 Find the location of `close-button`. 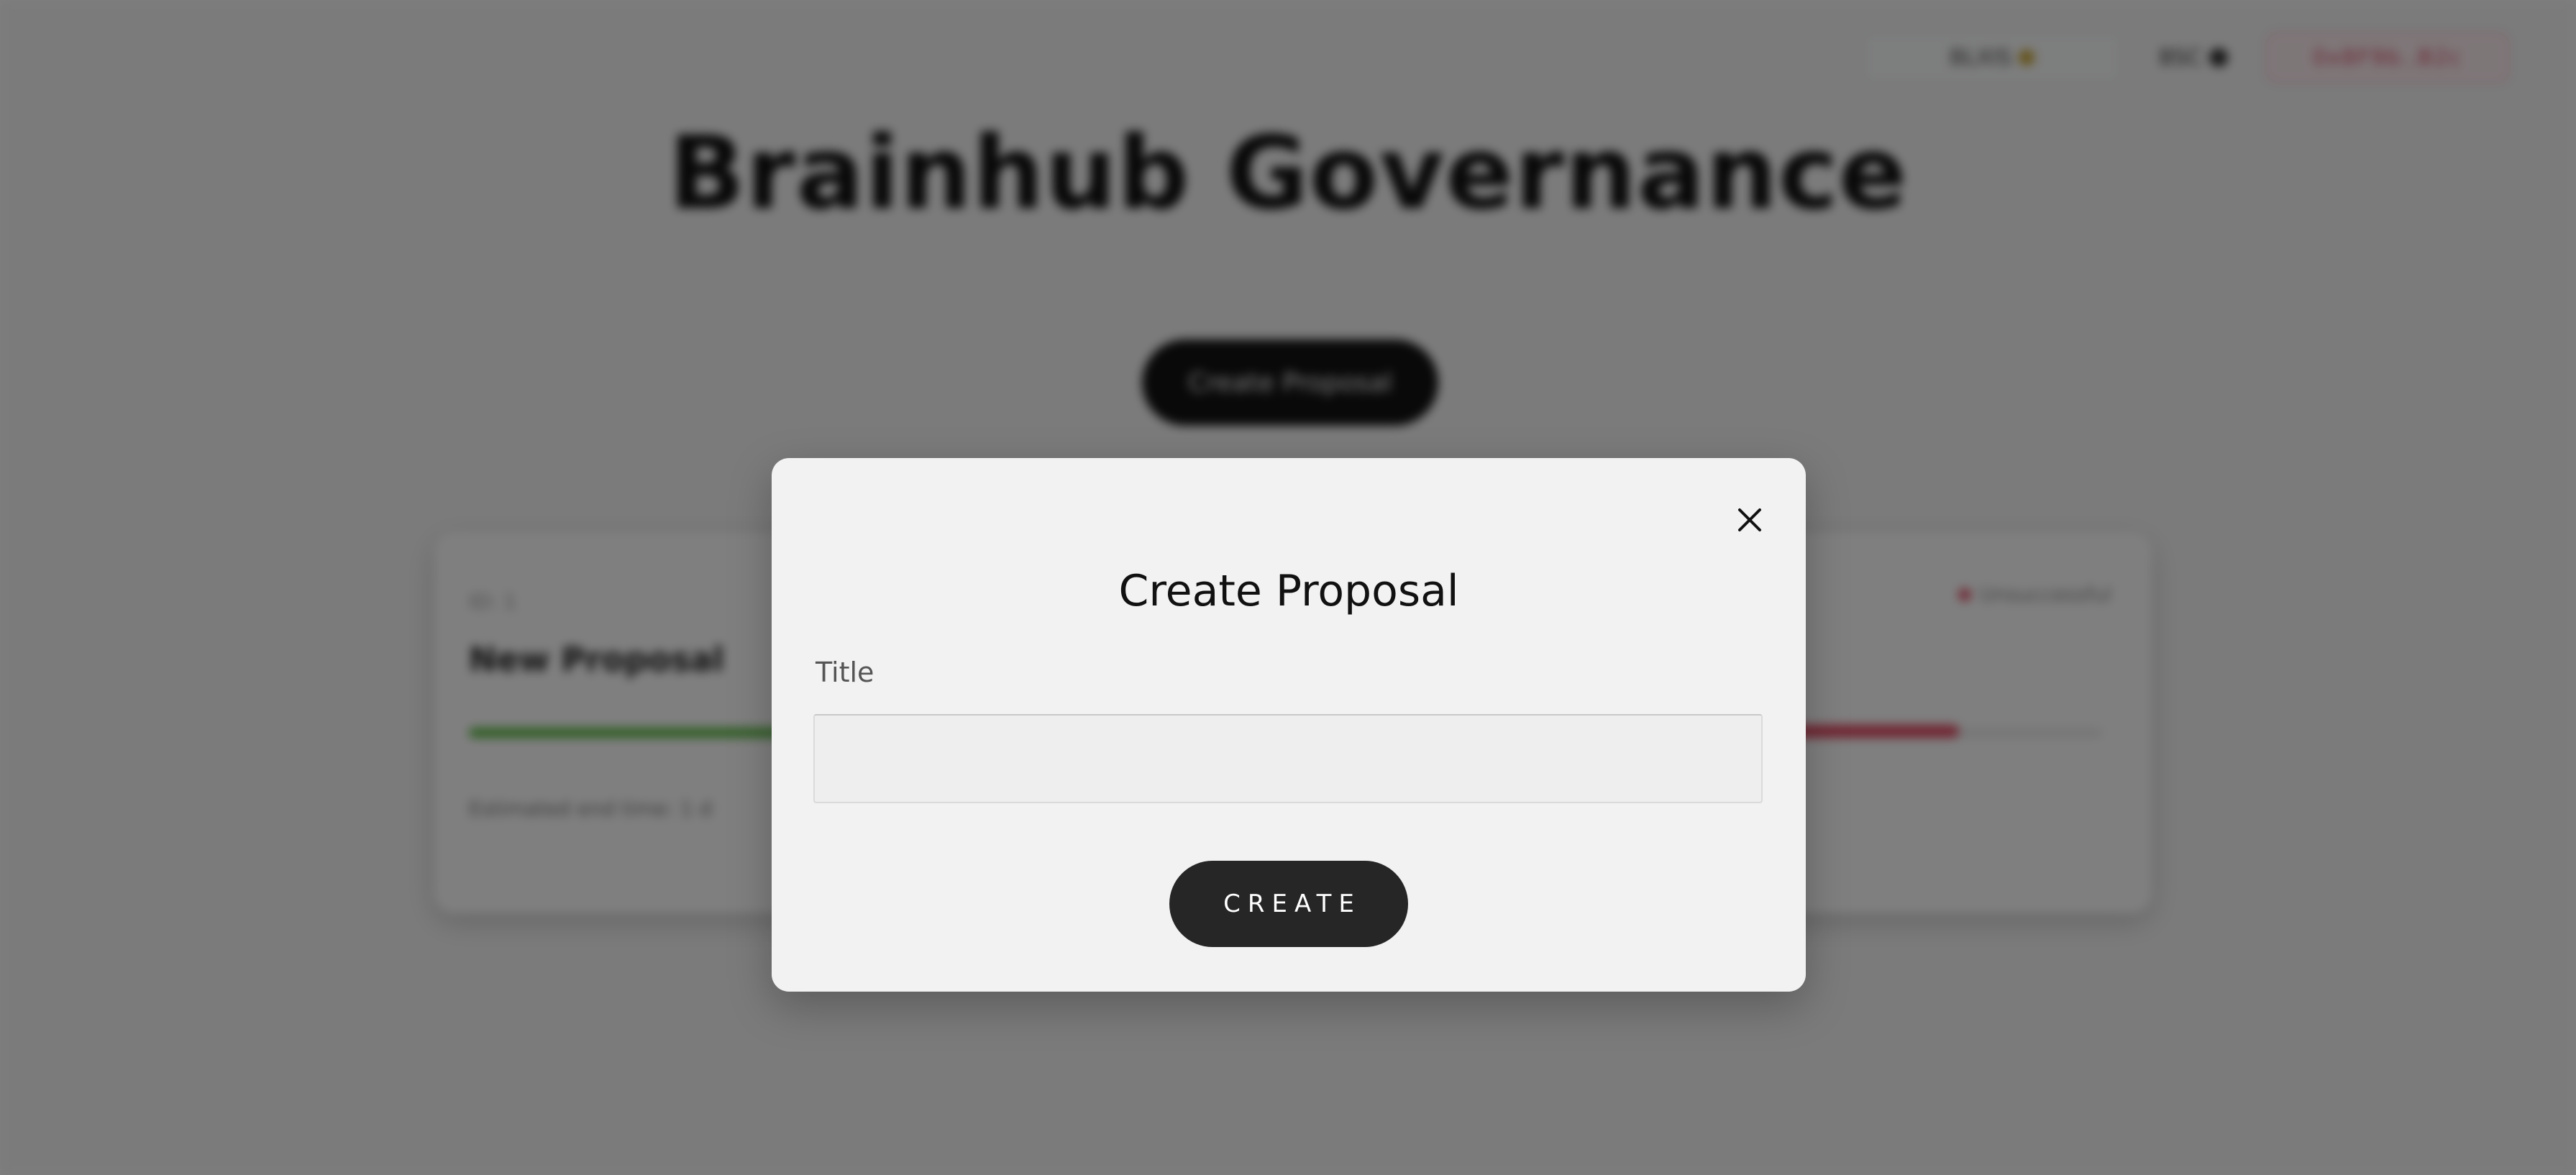

close-button is located at coordinates (1750, 520).